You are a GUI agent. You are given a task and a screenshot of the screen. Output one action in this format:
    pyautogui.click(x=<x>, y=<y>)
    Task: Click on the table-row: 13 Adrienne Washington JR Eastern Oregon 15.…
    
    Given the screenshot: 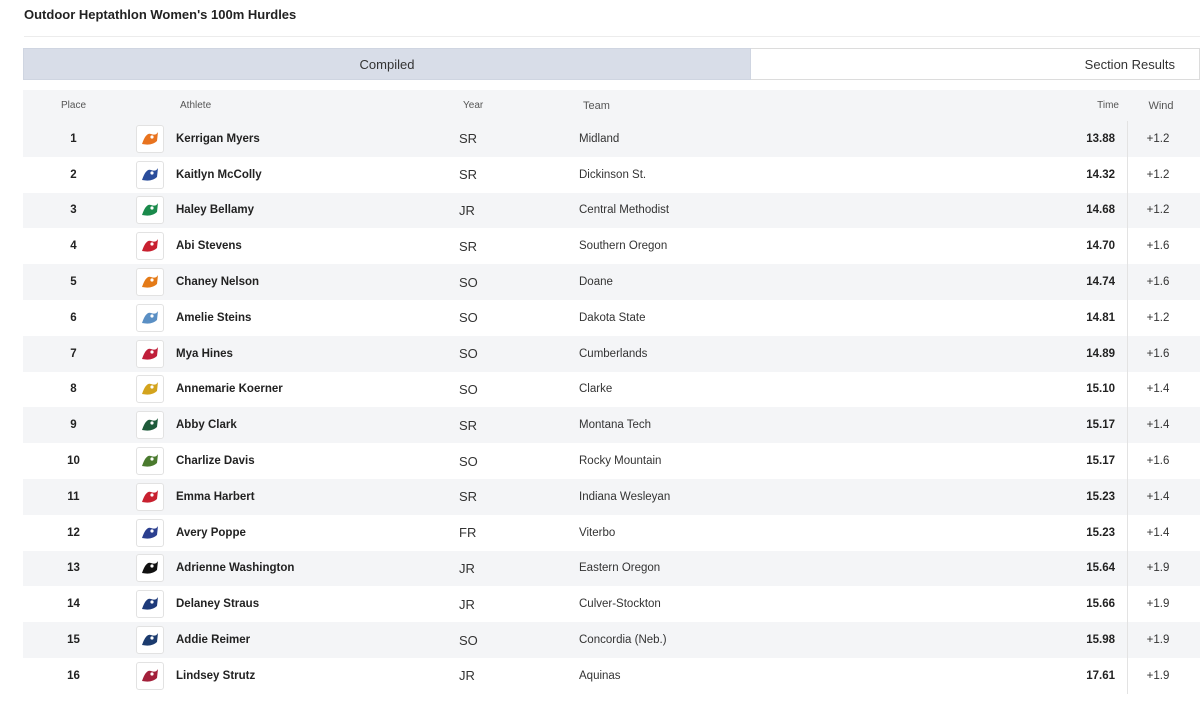 What is the action you would take?
    pyautogui.click(x=611, y=568)
    